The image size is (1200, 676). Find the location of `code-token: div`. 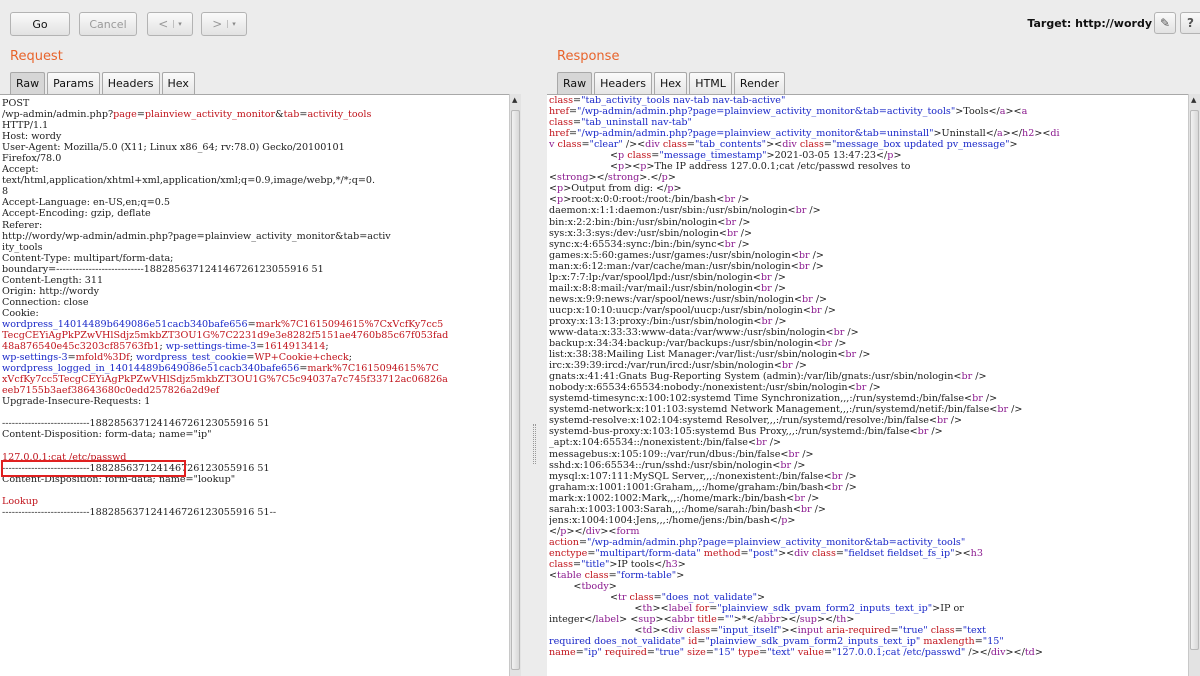

code-token: div is located at coordinates (801, 553).